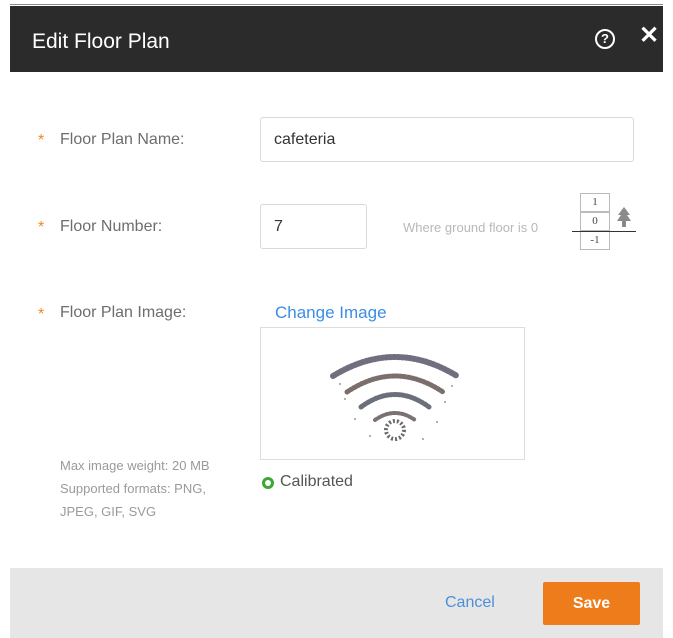 Image resolution: width=673 pixels, height=638 pixels. Describe the element at coordinates (595, 240) in the screenshot. I see `floor-stack-bottom: -1` at that location.